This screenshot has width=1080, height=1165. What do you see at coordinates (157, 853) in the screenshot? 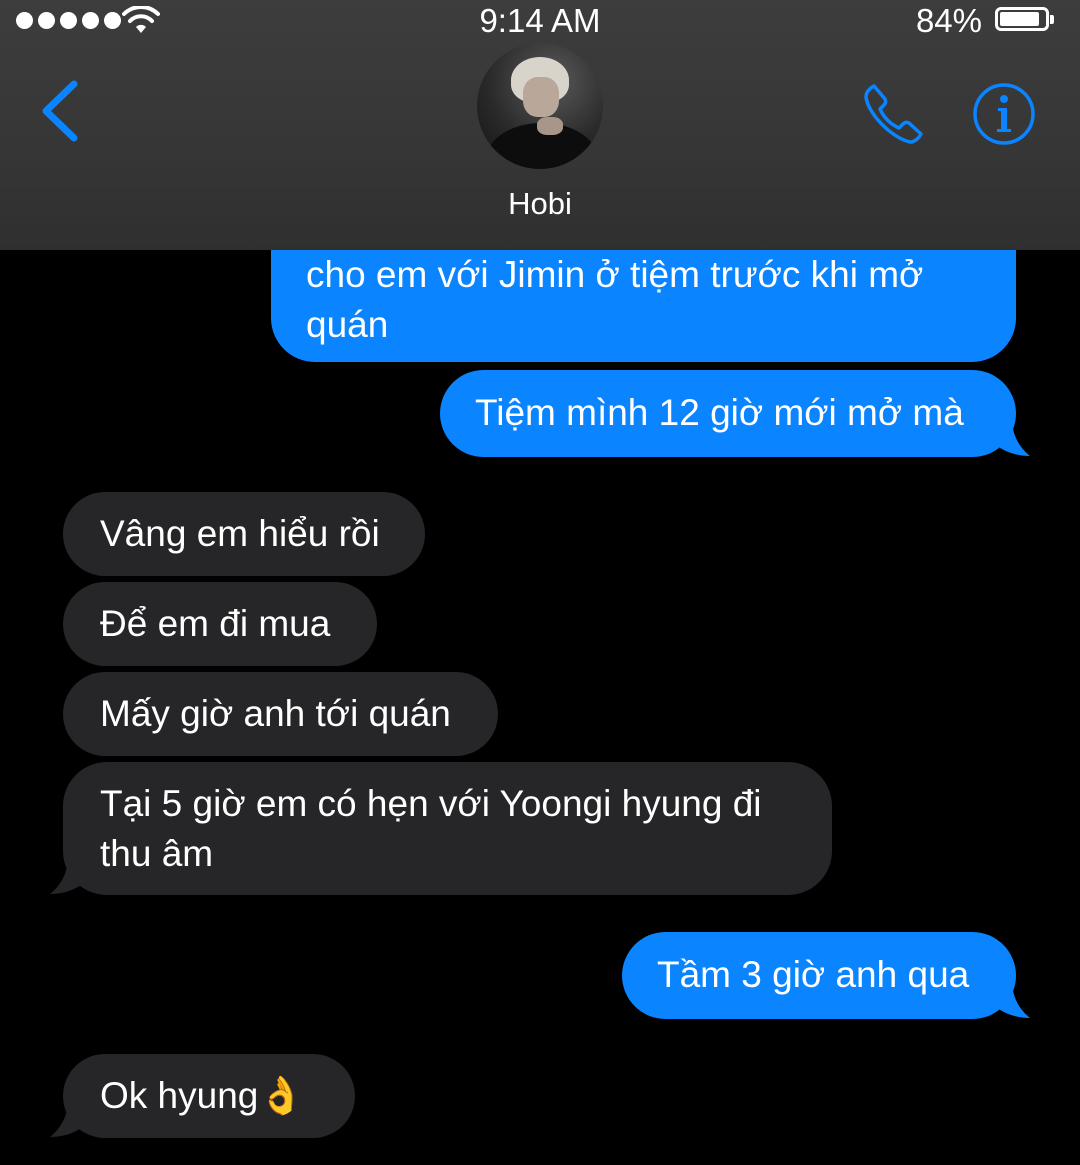
I see `message-text-line: thu âm` at bounding box center [157, 853].